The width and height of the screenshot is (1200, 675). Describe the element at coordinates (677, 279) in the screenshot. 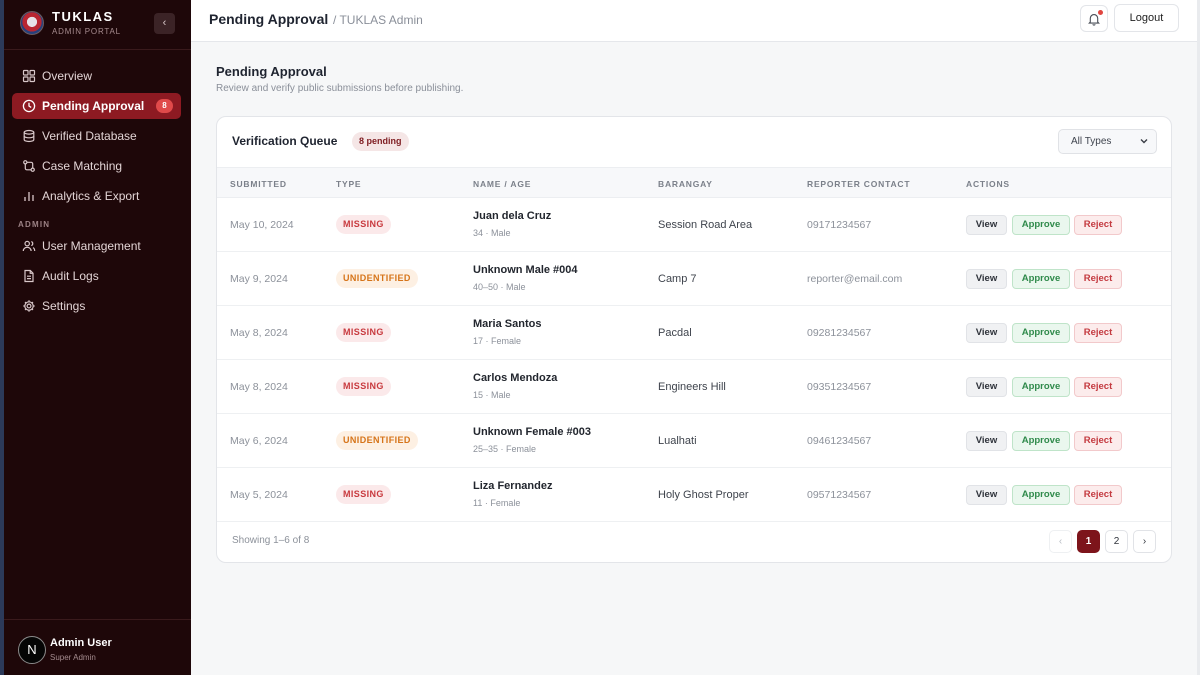

I see `barangay: Camp 7` at that location.